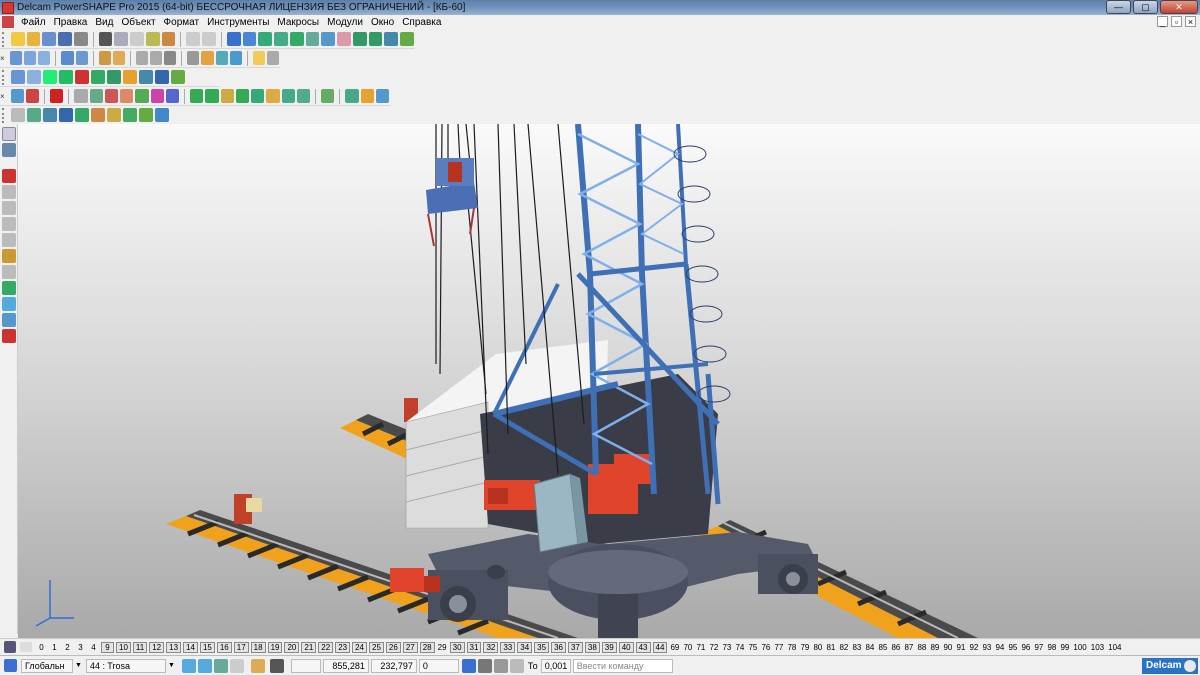 The height and width of the screenshot is (675, 1200). What do you see at coordinates (484, 665) in the screenshot?
I see `coord-abs-icon` at bounding box center [484, 665].